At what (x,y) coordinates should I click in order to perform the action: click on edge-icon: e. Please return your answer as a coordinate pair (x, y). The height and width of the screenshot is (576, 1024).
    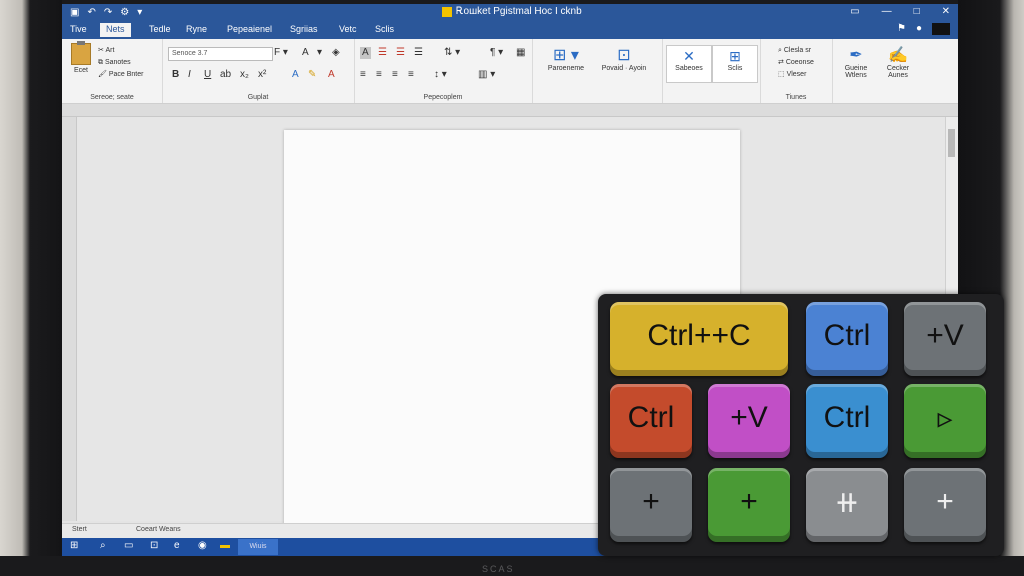
    Looking at the image, I should click on (177, 545).